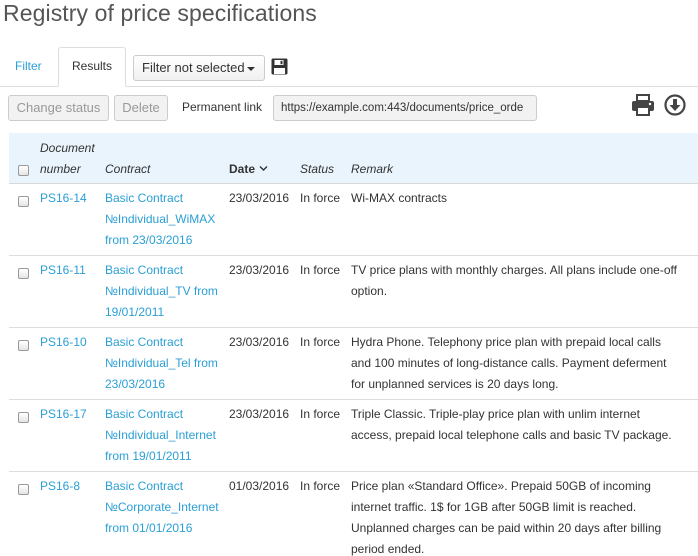  I want to click on filter-select-value: Filter not selected, so click(193, 67).